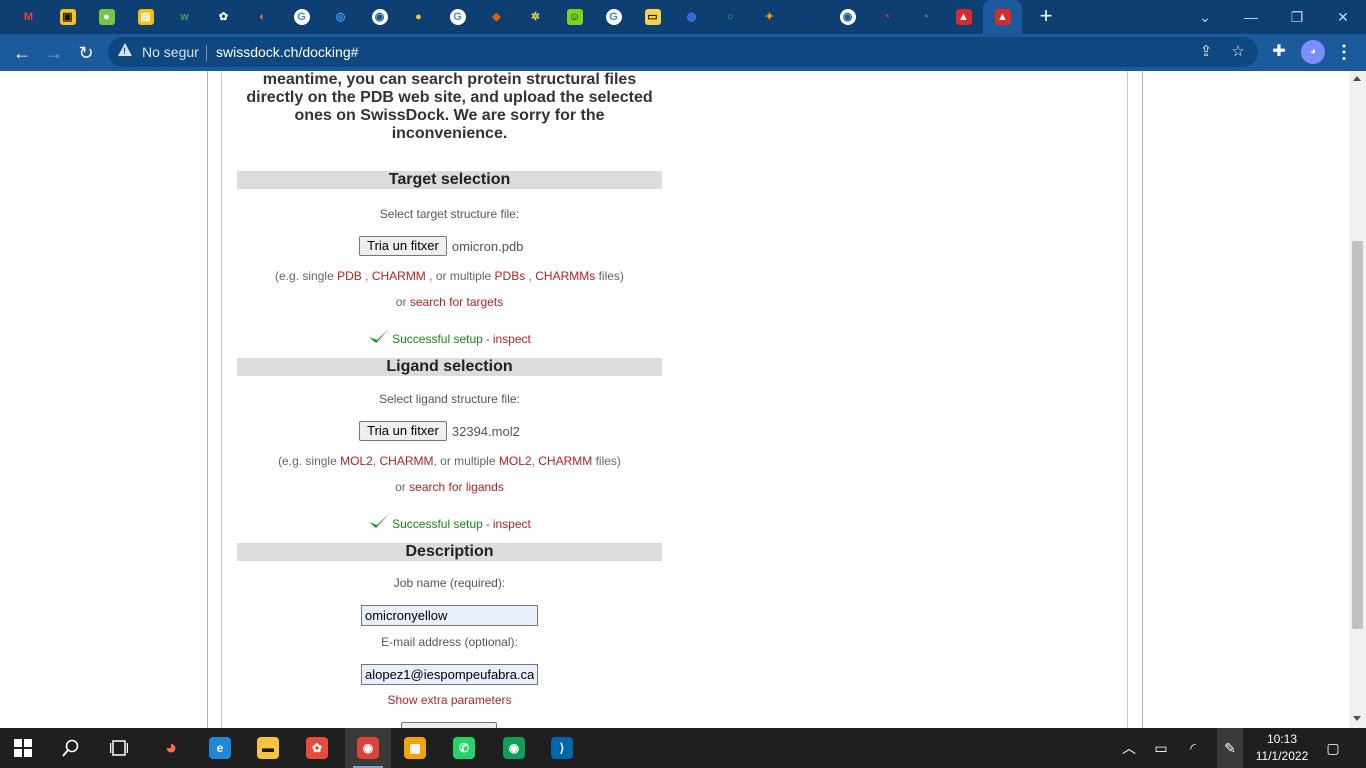 The width and height of the screenshot is (1366, 768). I want to click on tab-search-icon: ⌄, so click(1205, 17).